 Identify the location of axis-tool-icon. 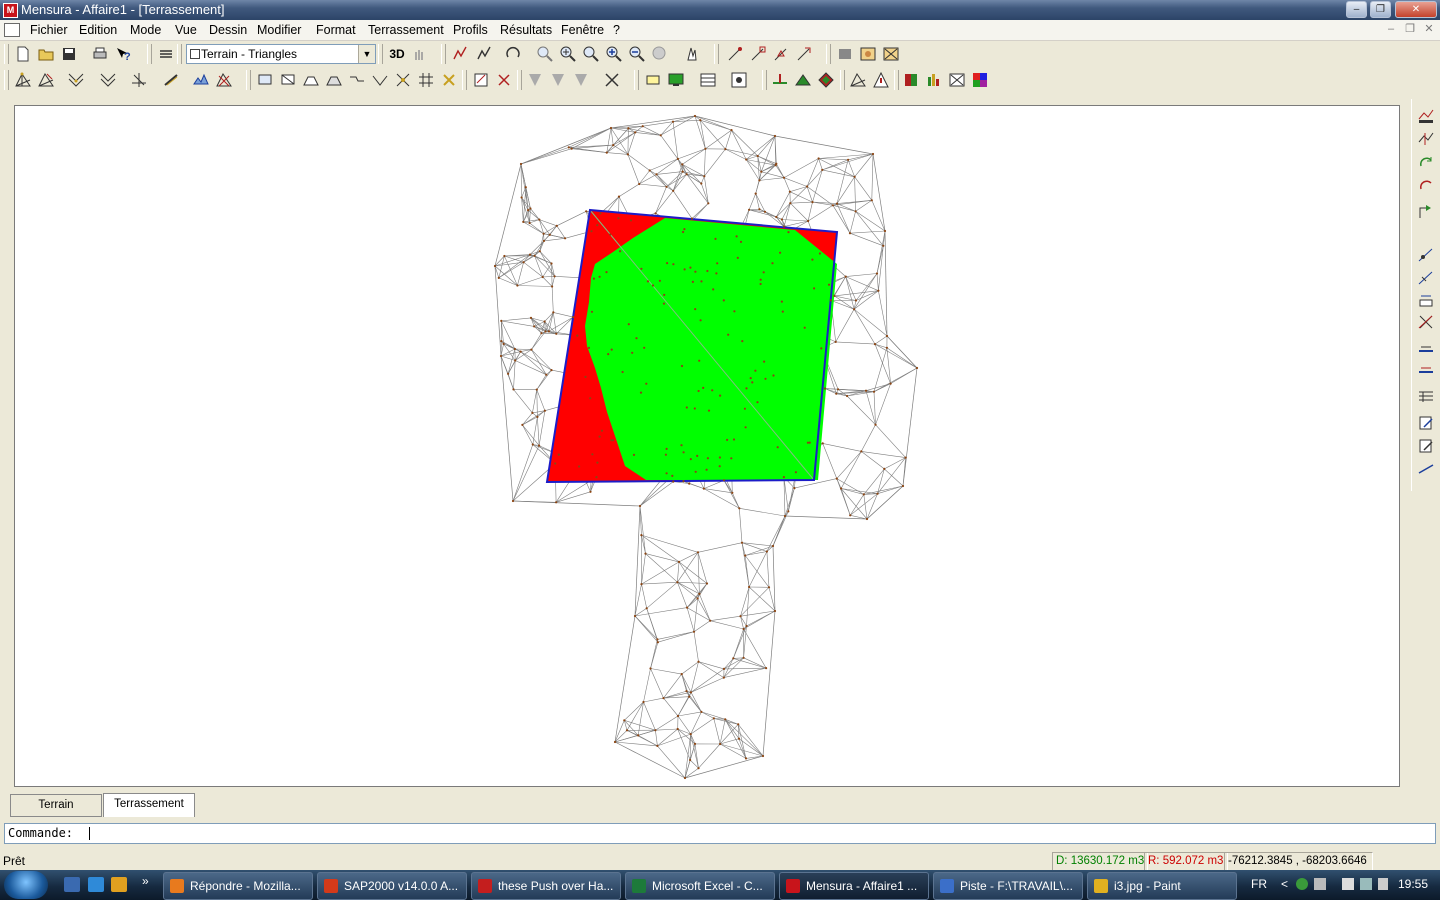
(1426, 255).